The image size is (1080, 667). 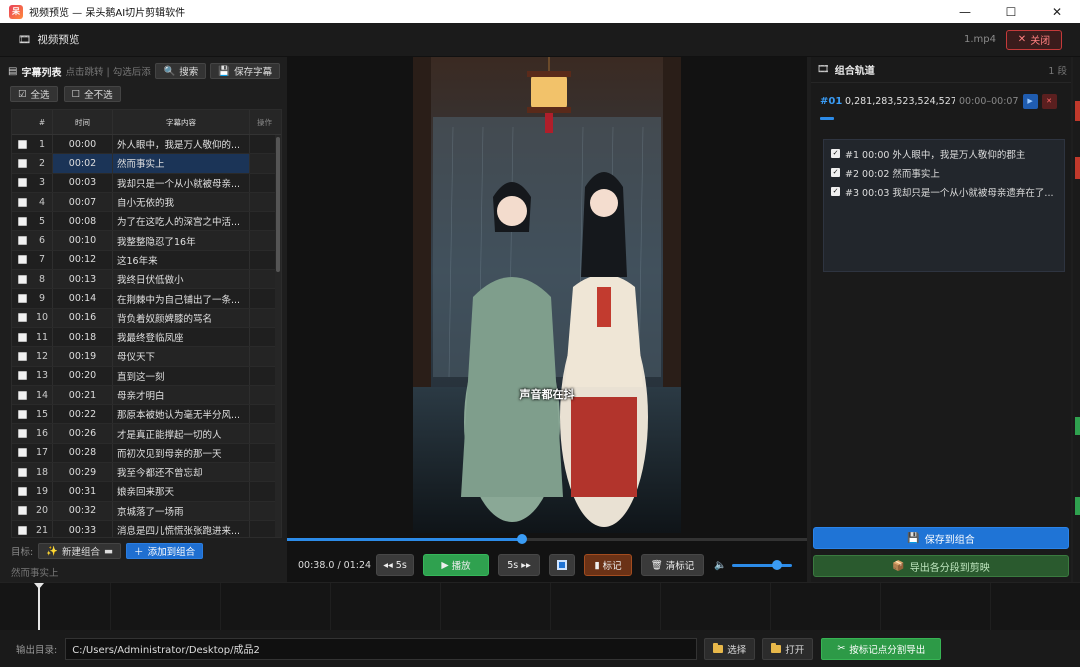 What do you see at coordinates (82, 182) in the screenshot?
I see `row-time: 00:03` at bounding box center [82, 182].